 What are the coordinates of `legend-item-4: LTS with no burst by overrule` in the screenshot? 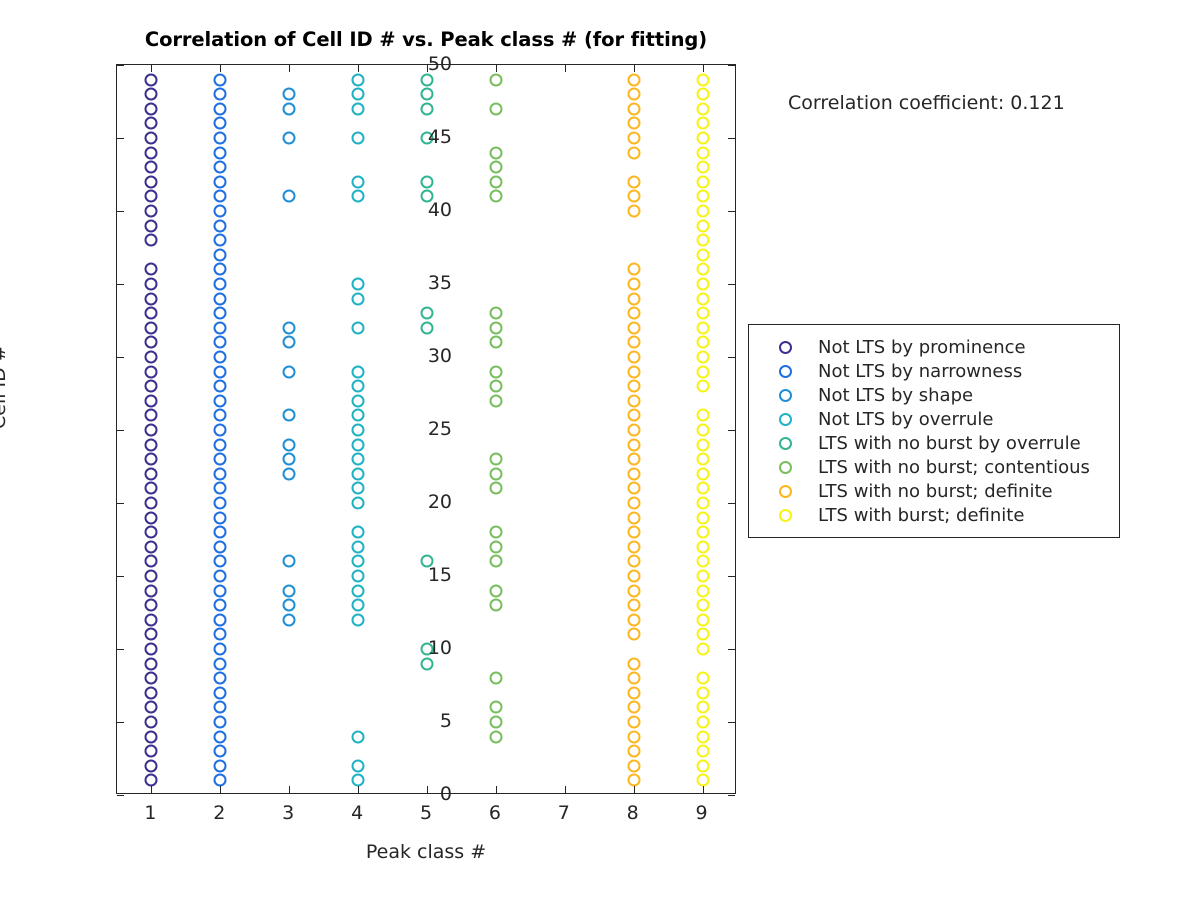 It's located at (934, 443).